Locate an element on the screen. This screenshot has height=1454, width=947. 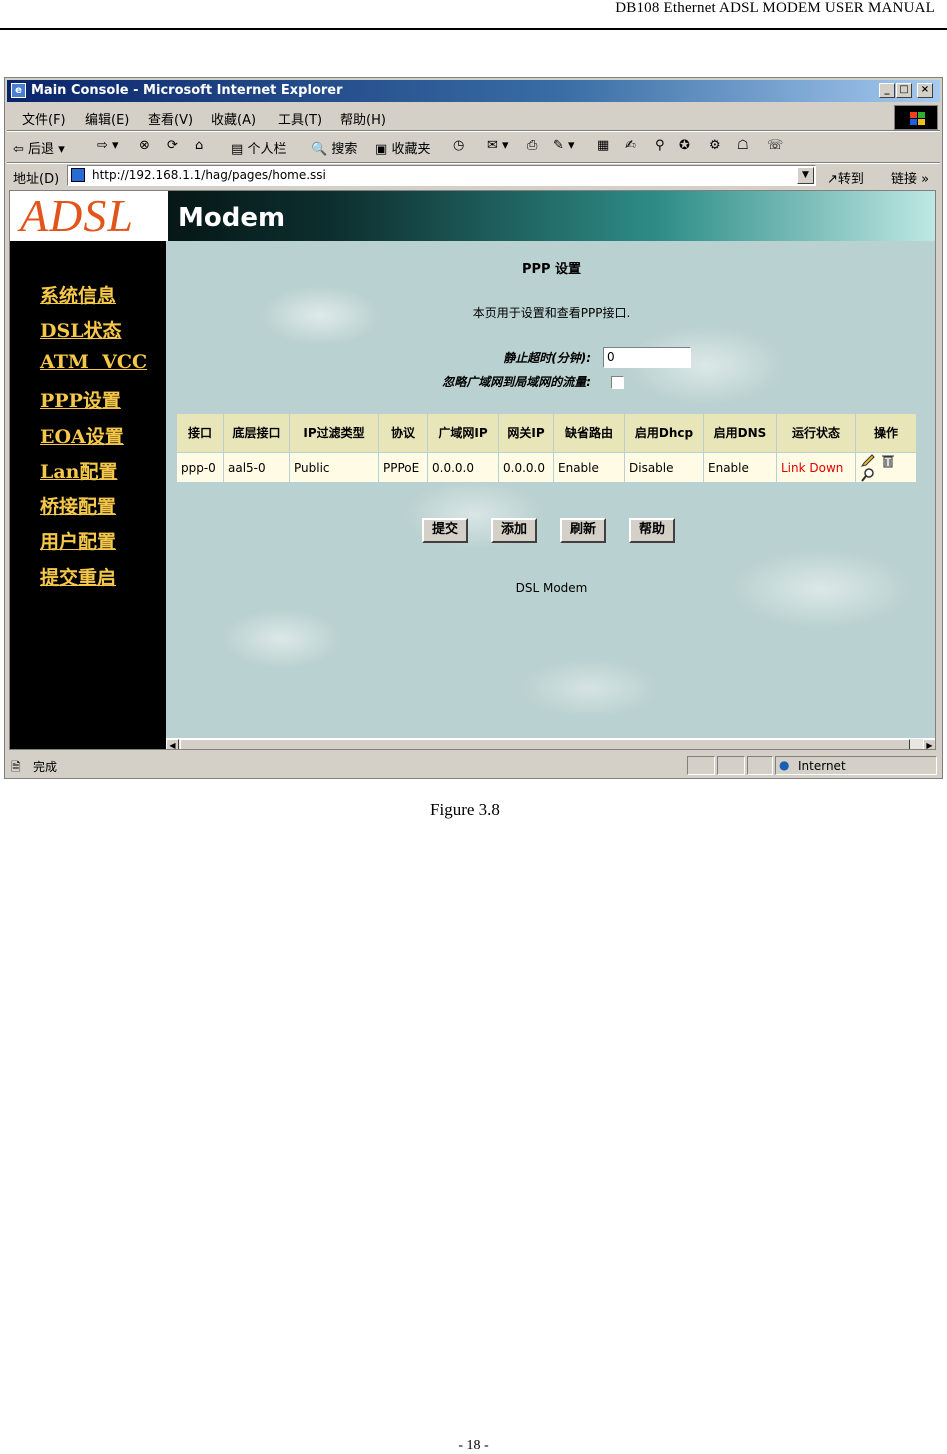
sidebar-item-system-info: 系统信息 is located at coordinates (78, 294).